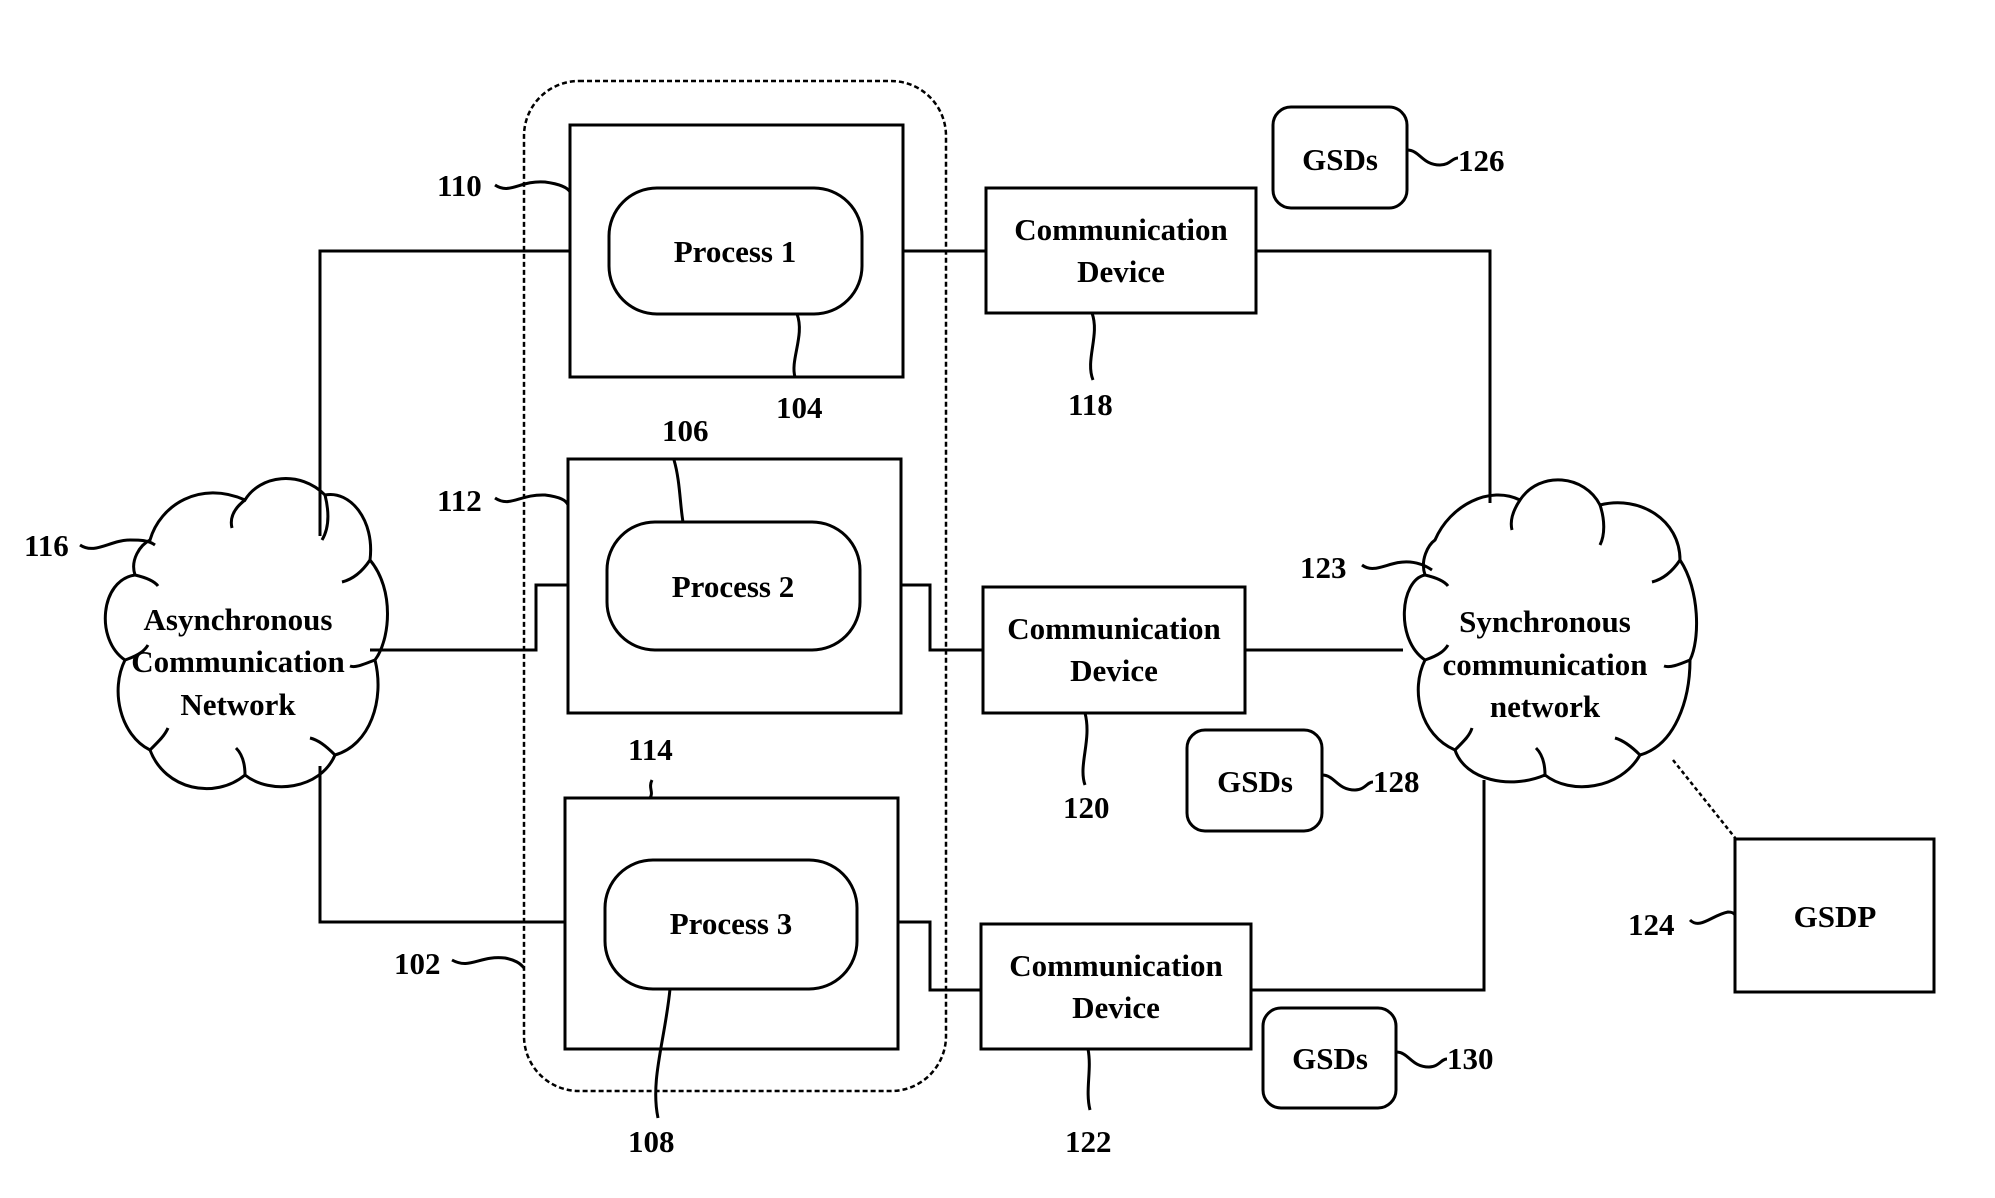  What do you see at coordinates (459, 500) in the screenshot?
I see `ref-112: 112` at bounding box center [459, 500].